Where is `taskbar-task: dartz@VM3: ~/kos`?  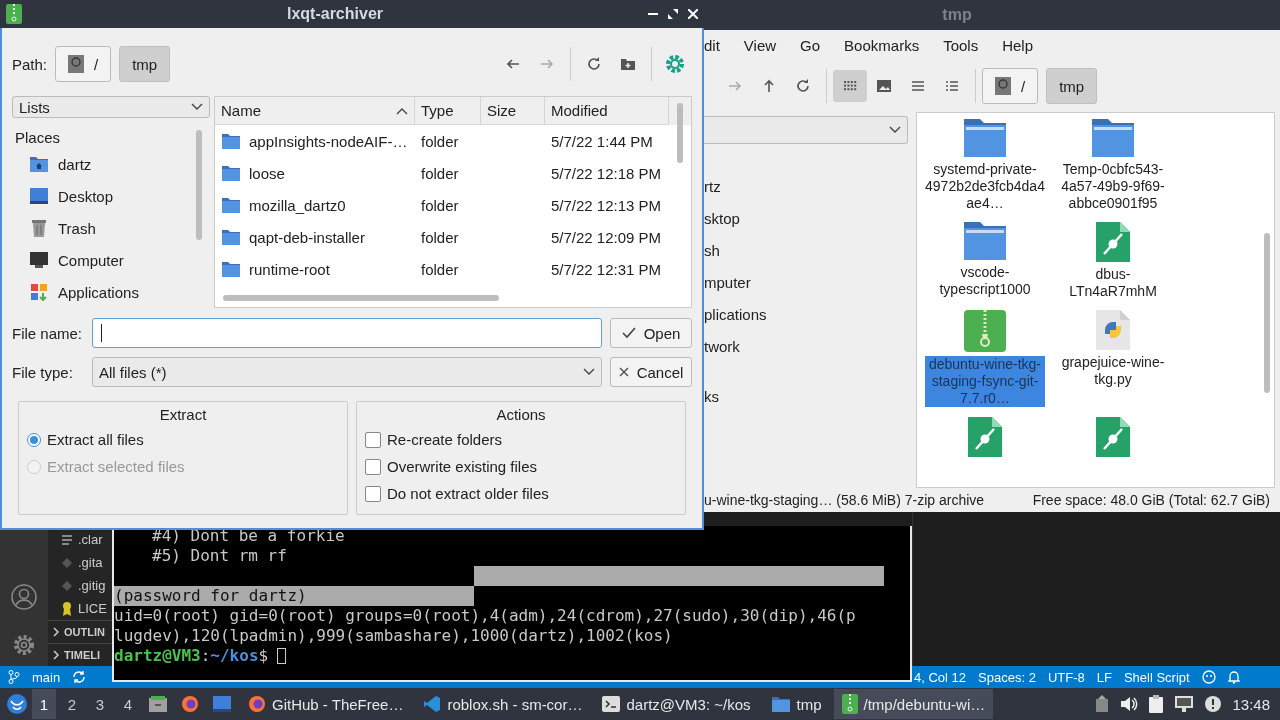
taskbar-task: dartz@VM3: ~/kos is located at coordinates (676, 704).